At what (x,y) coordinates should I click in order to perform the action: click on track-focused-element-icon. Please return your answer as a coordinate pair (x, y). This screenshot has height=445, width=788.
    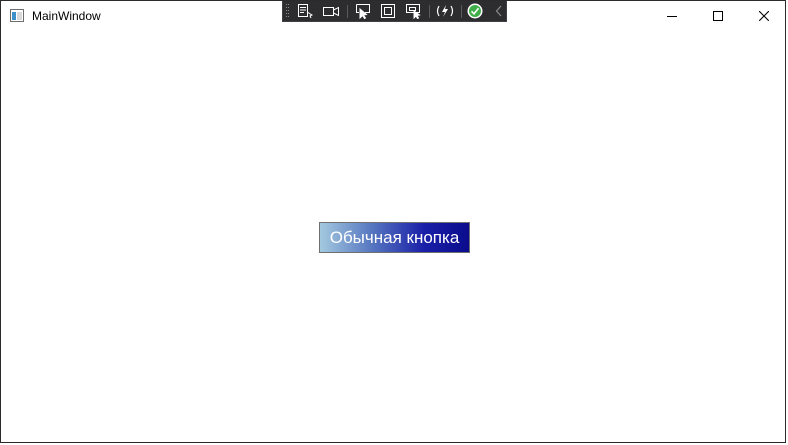
    Looking at the image, I should click on (414, 11).